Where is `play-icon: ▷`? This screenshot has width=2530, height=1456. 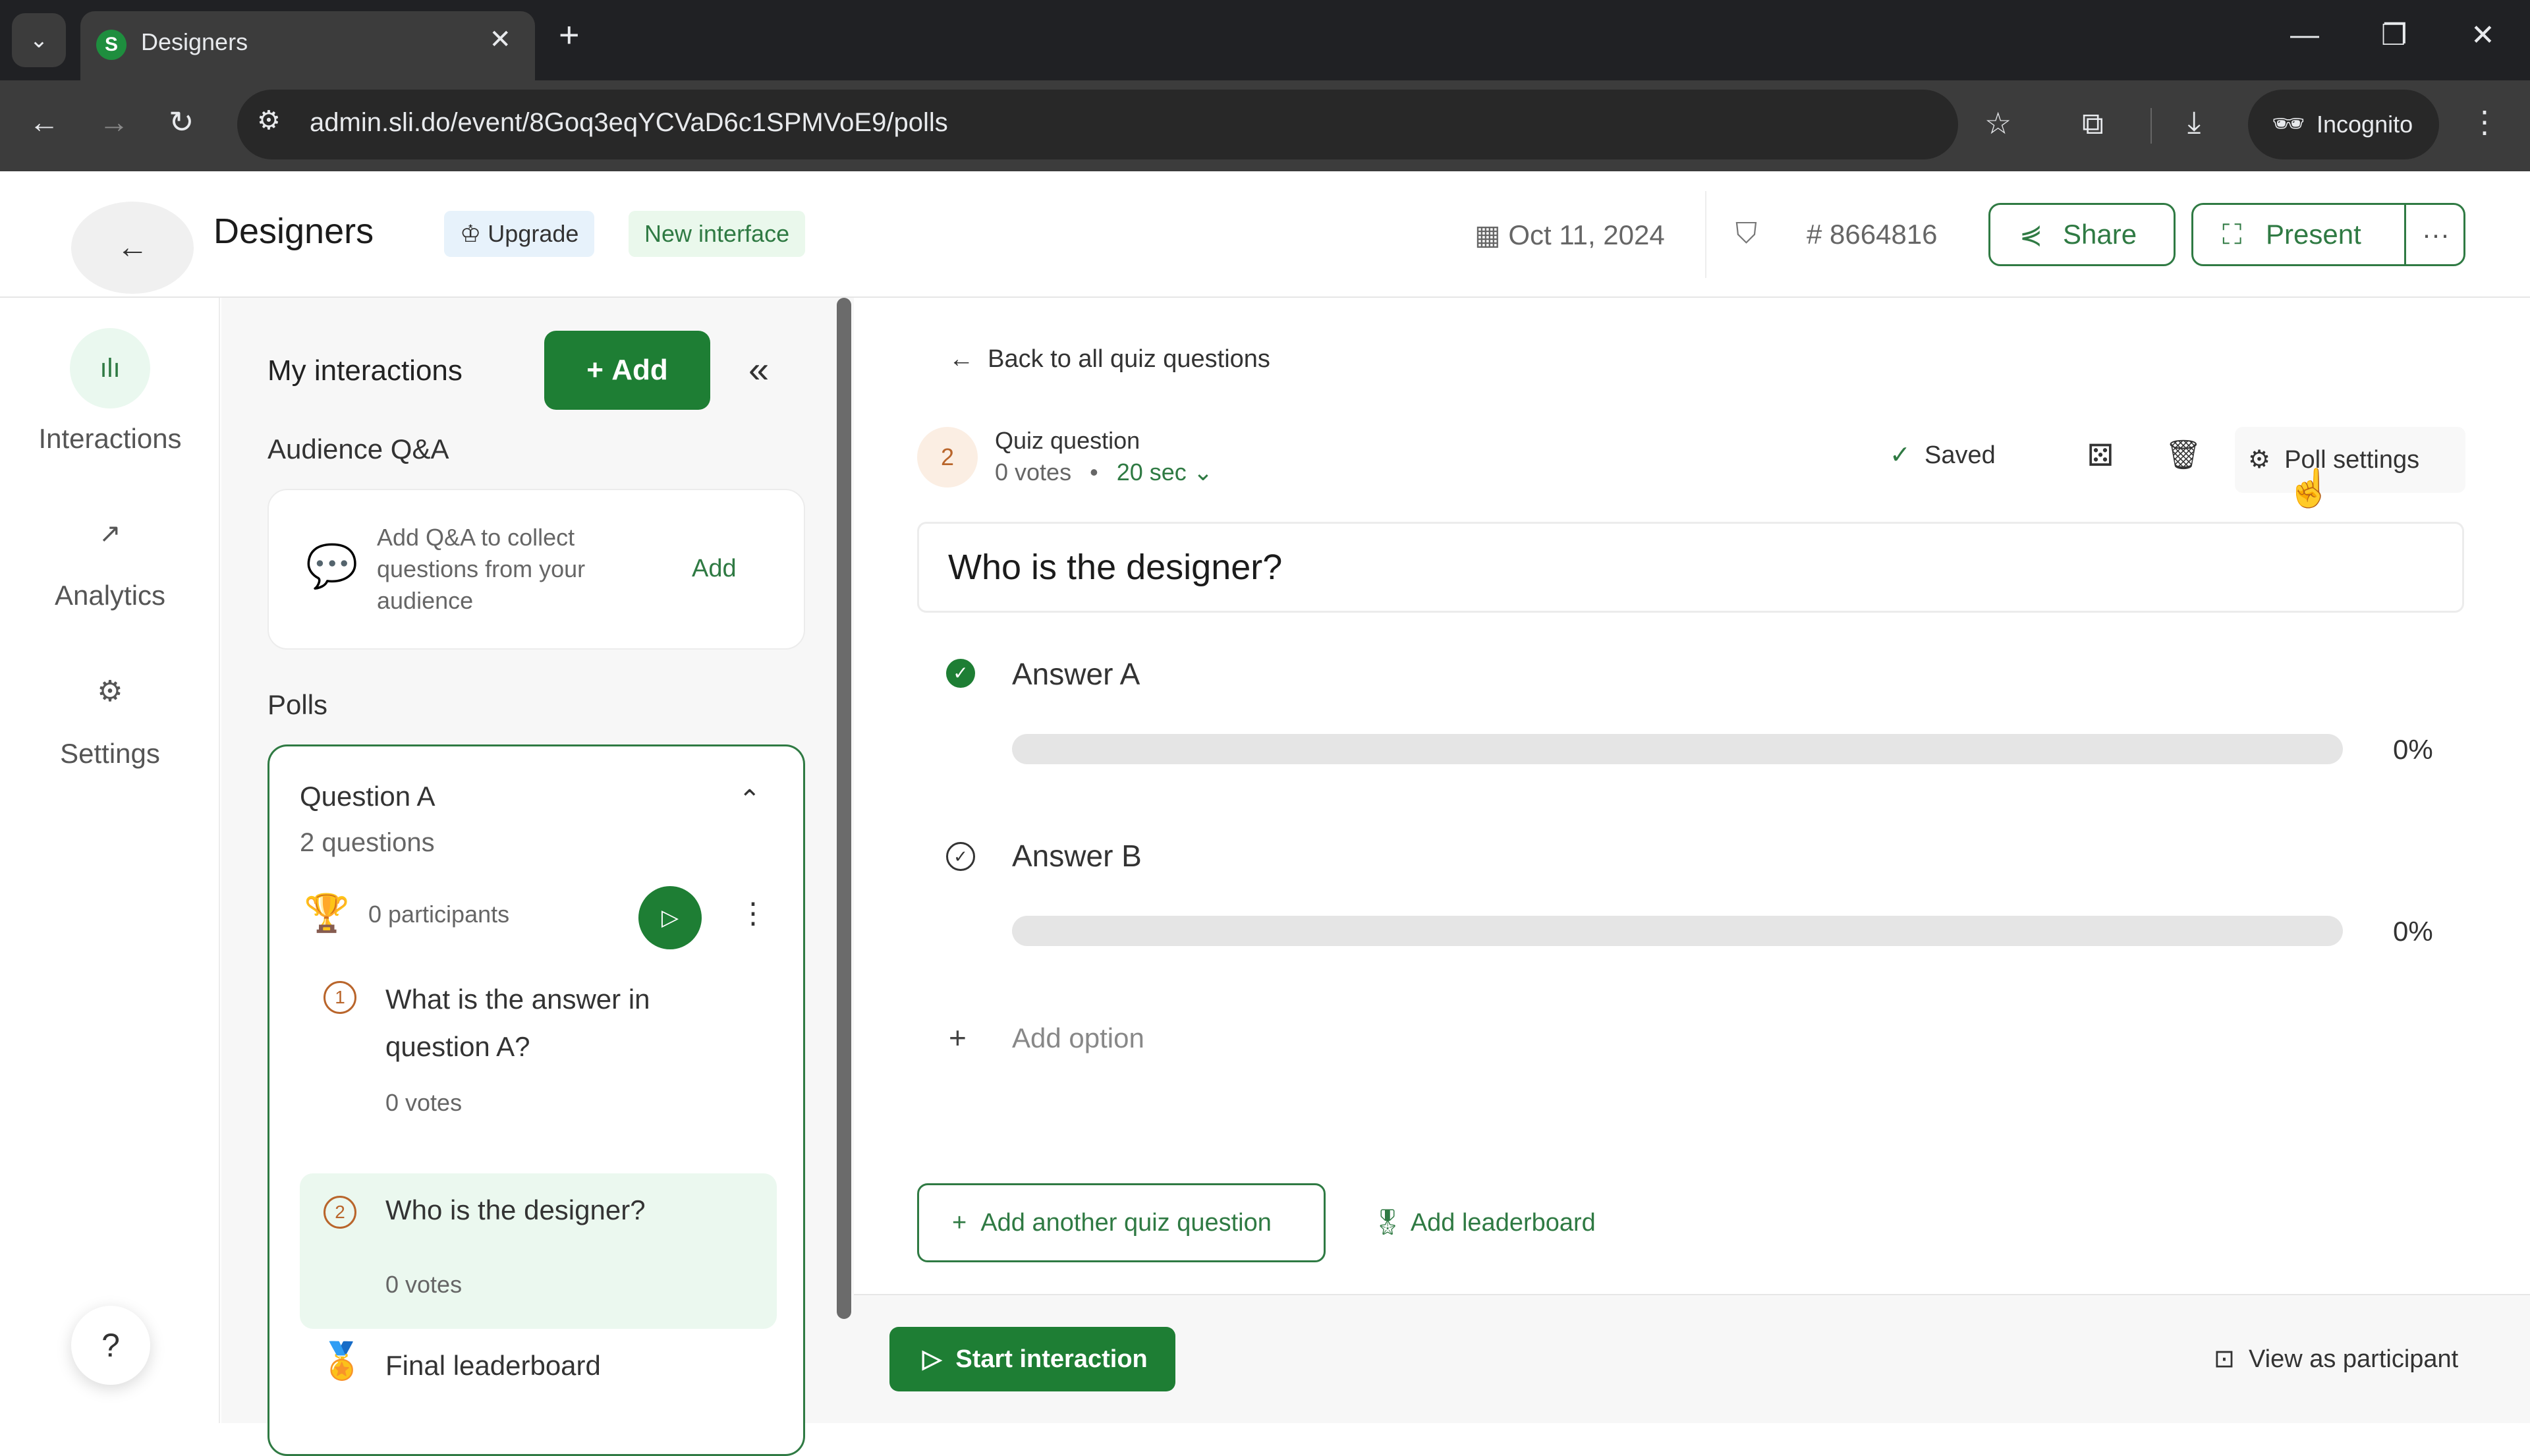 play-icon: ▷ is located at coordinates (670, 917).